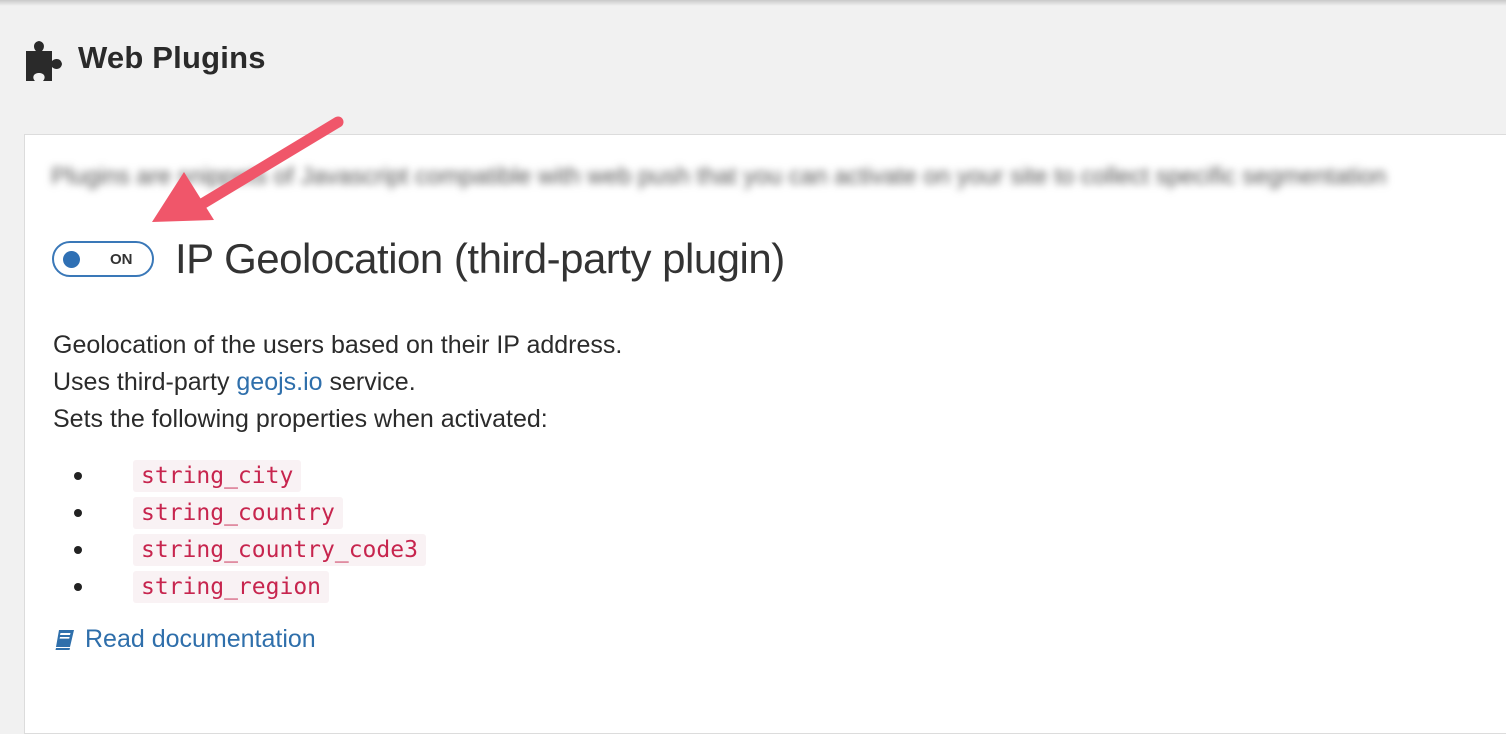 This screenshot has height=734, width=1506. Describe the element at coordinates (121, 259) in the screenshot. I see `toggle-state-label: ON` at that location.